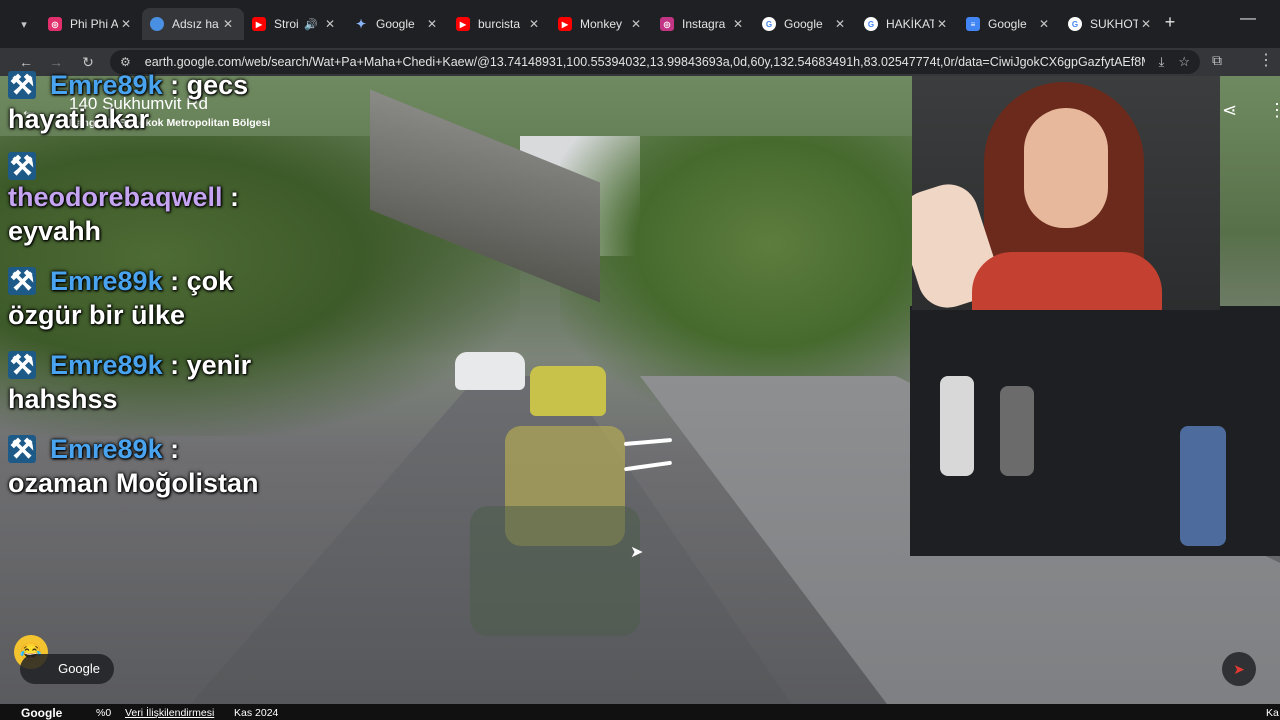 This screenshot has height=720, width=1280. What do you see at coordinates (1274, 110) in the screenshot?
I see `more-options-icon: ⋮` at bounding box center [1274, 110].